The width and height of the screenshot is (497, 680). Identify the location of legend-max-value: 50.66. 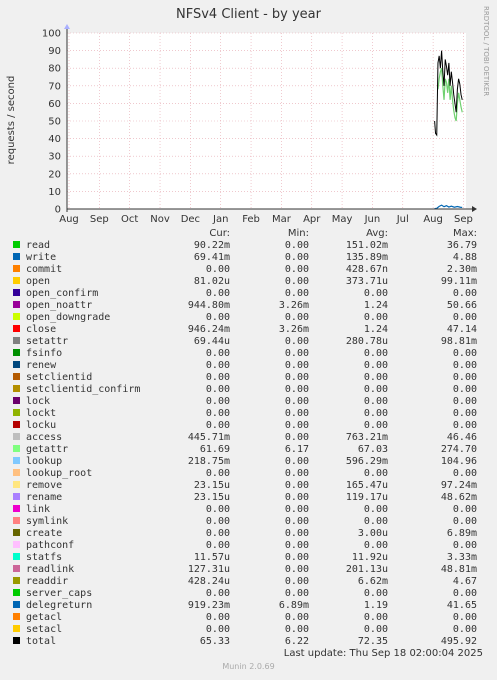
(462, 305).